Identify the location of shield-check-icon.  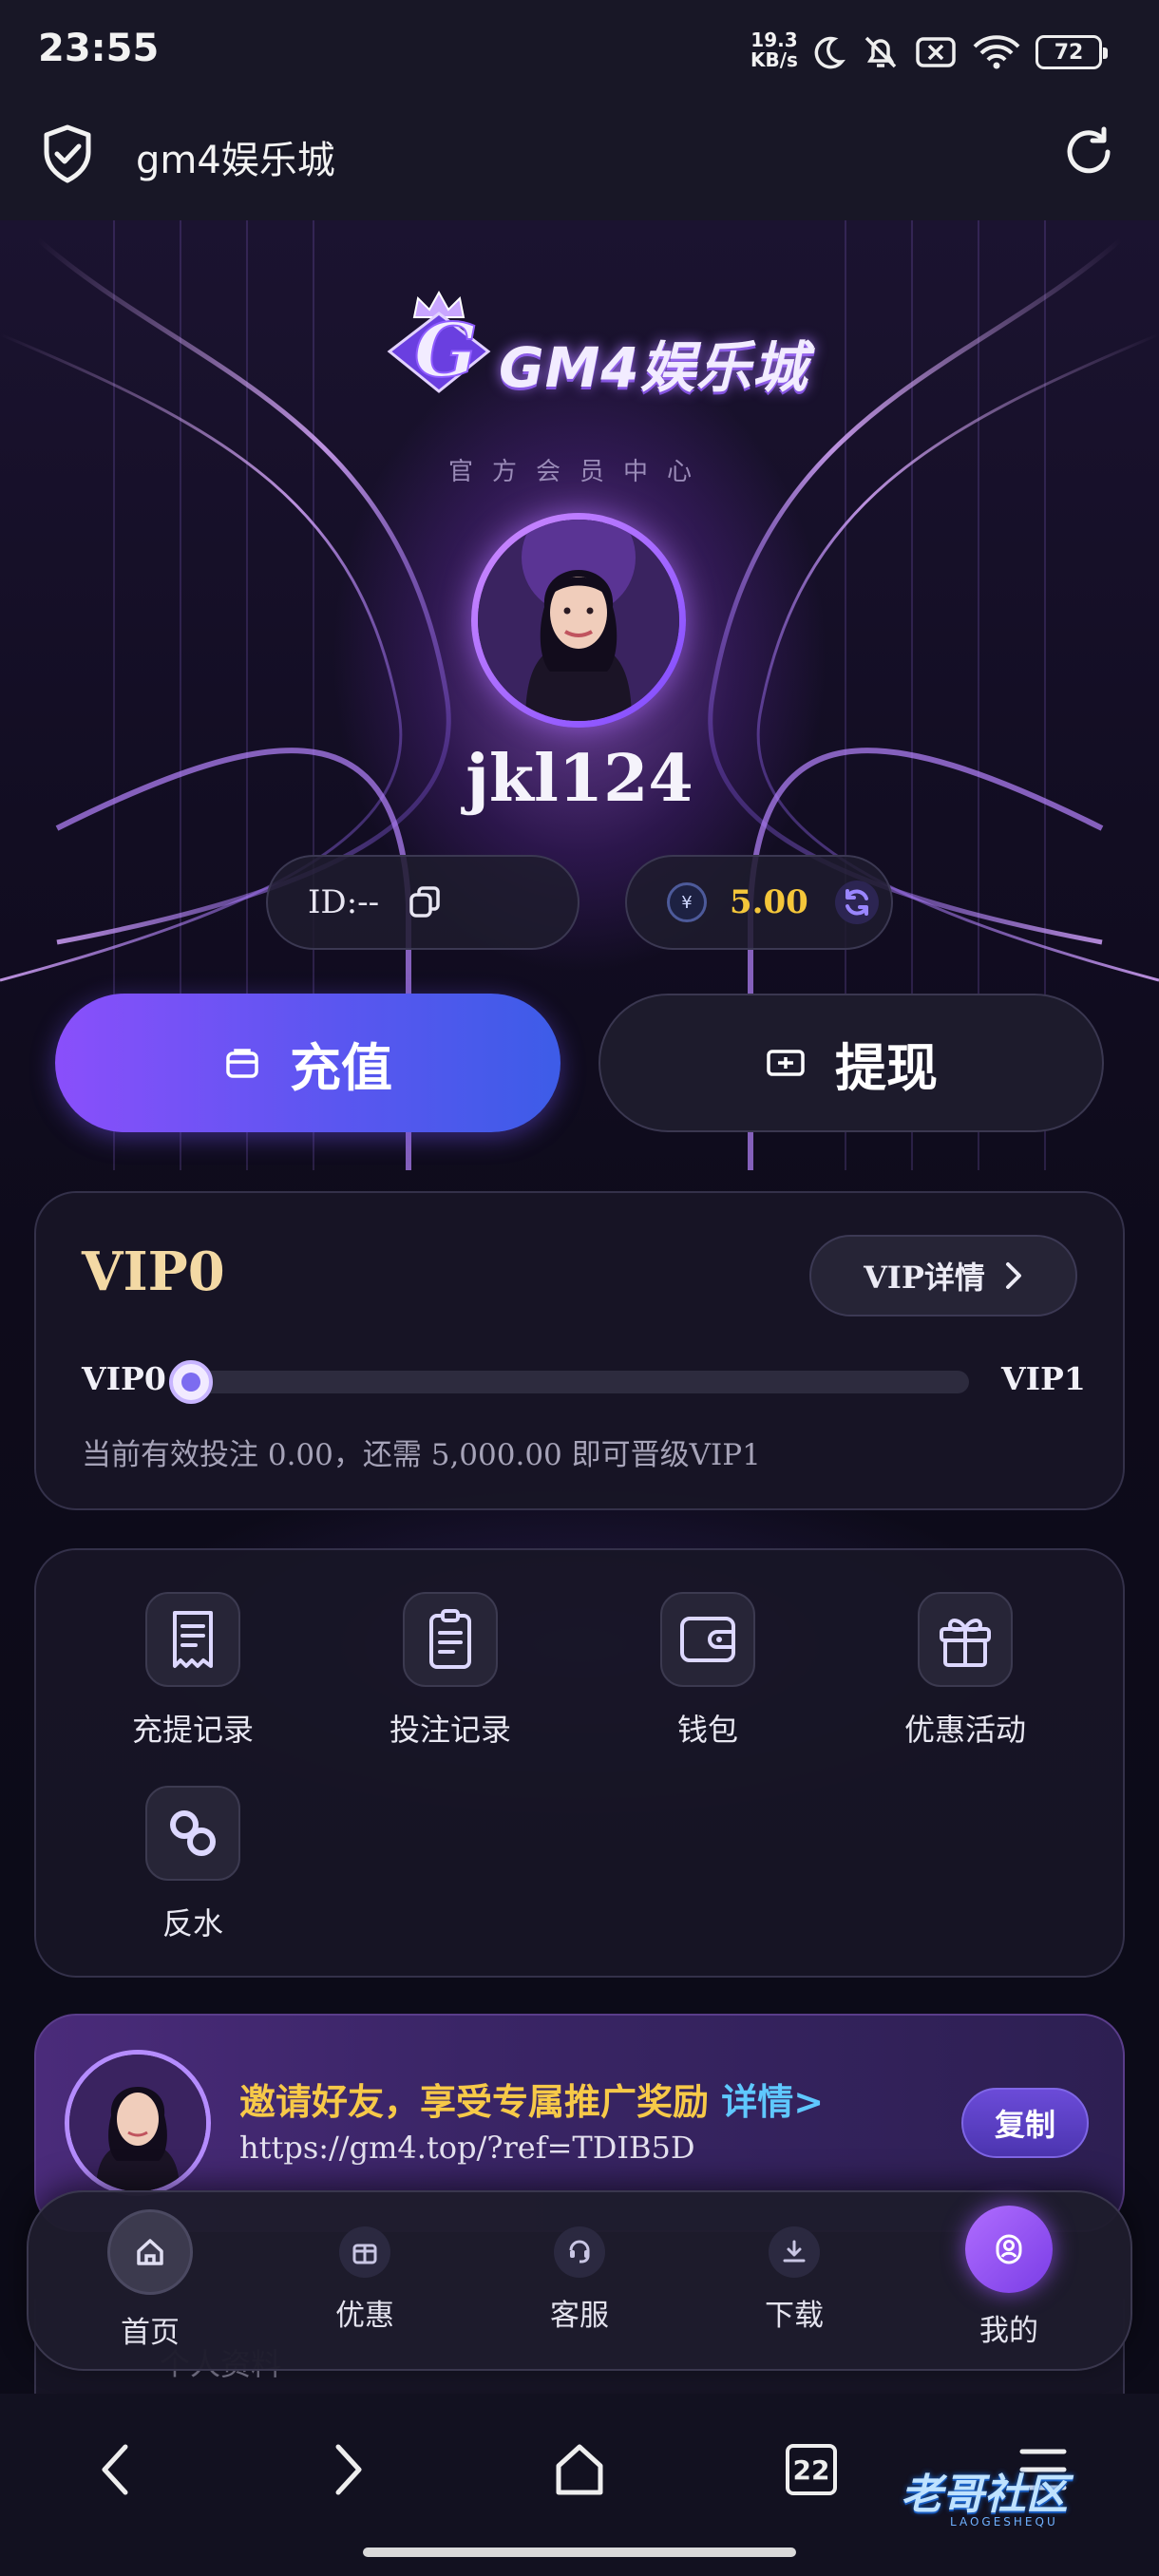
(67, 153).